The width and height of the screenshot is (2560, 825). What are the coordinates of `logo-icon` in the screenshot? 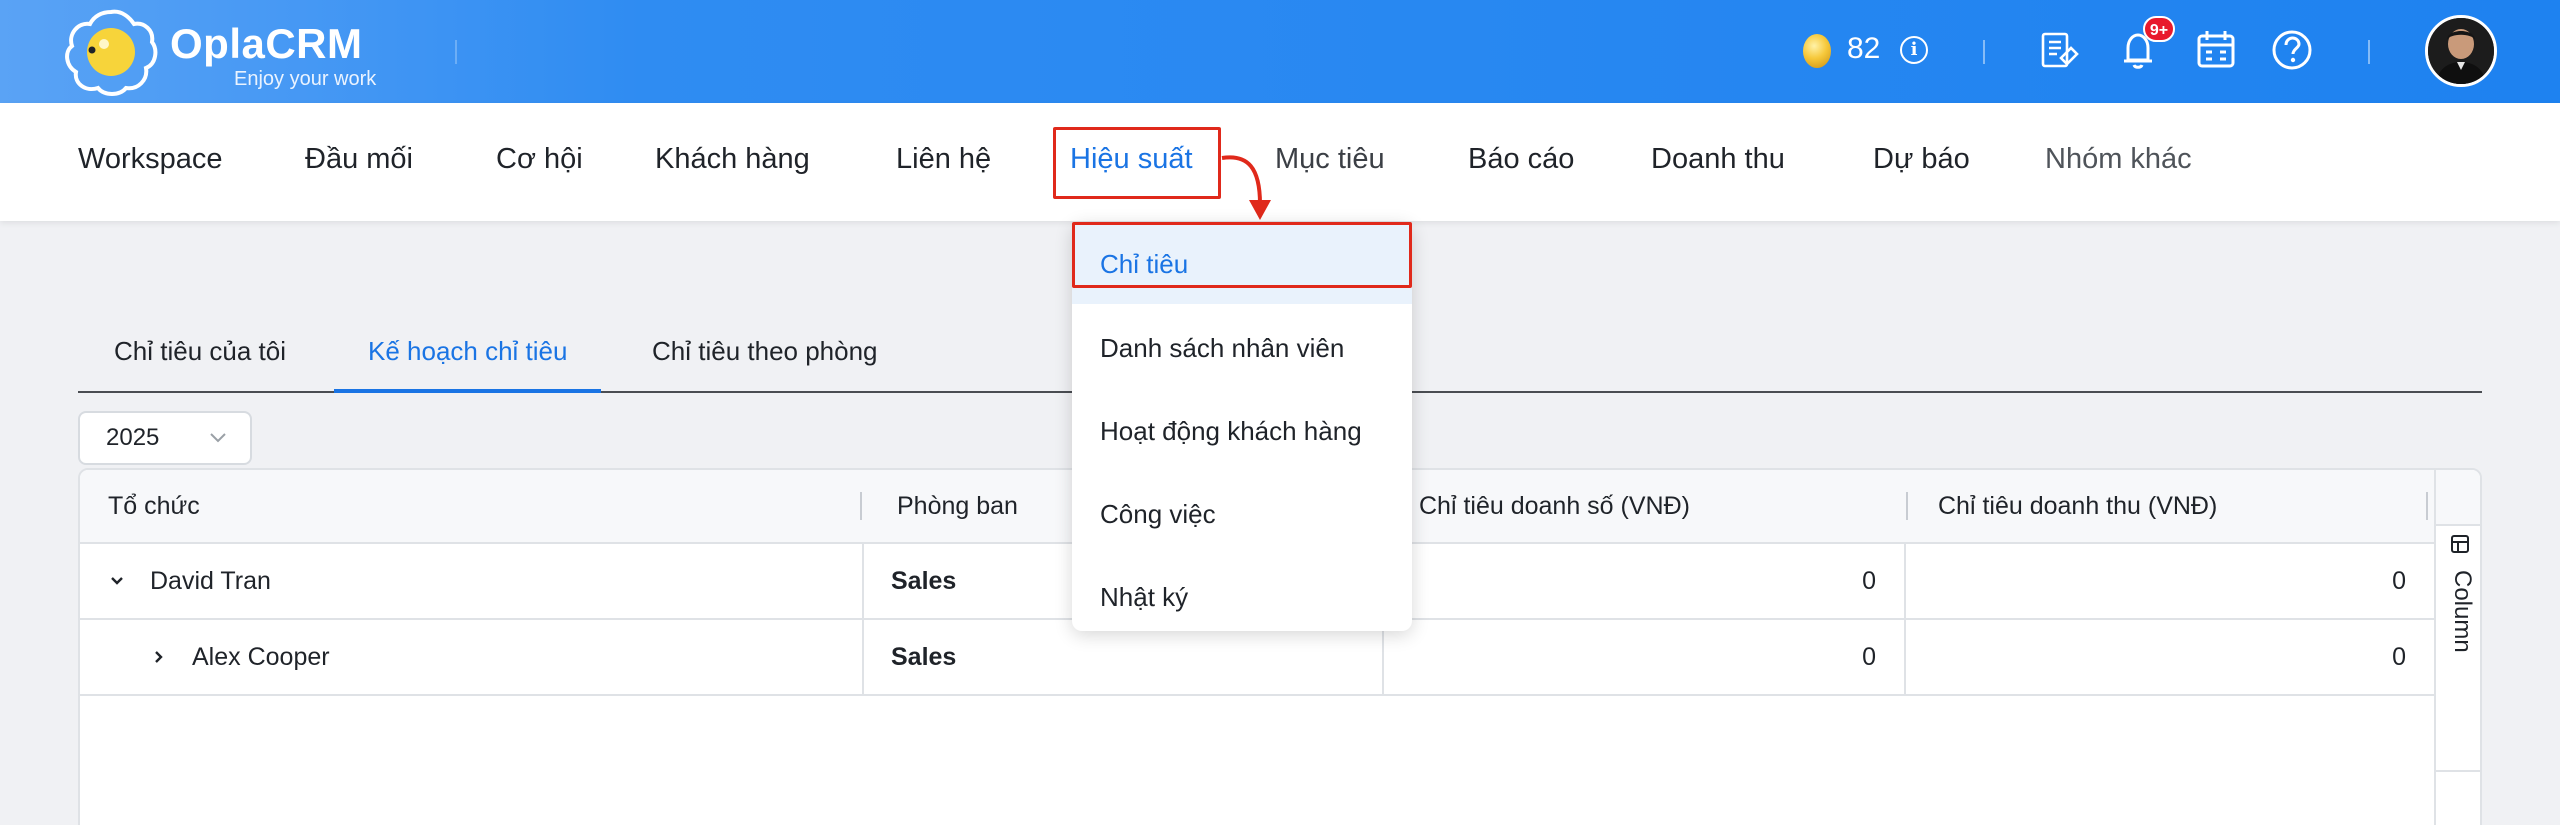 It's located at (111, 52).